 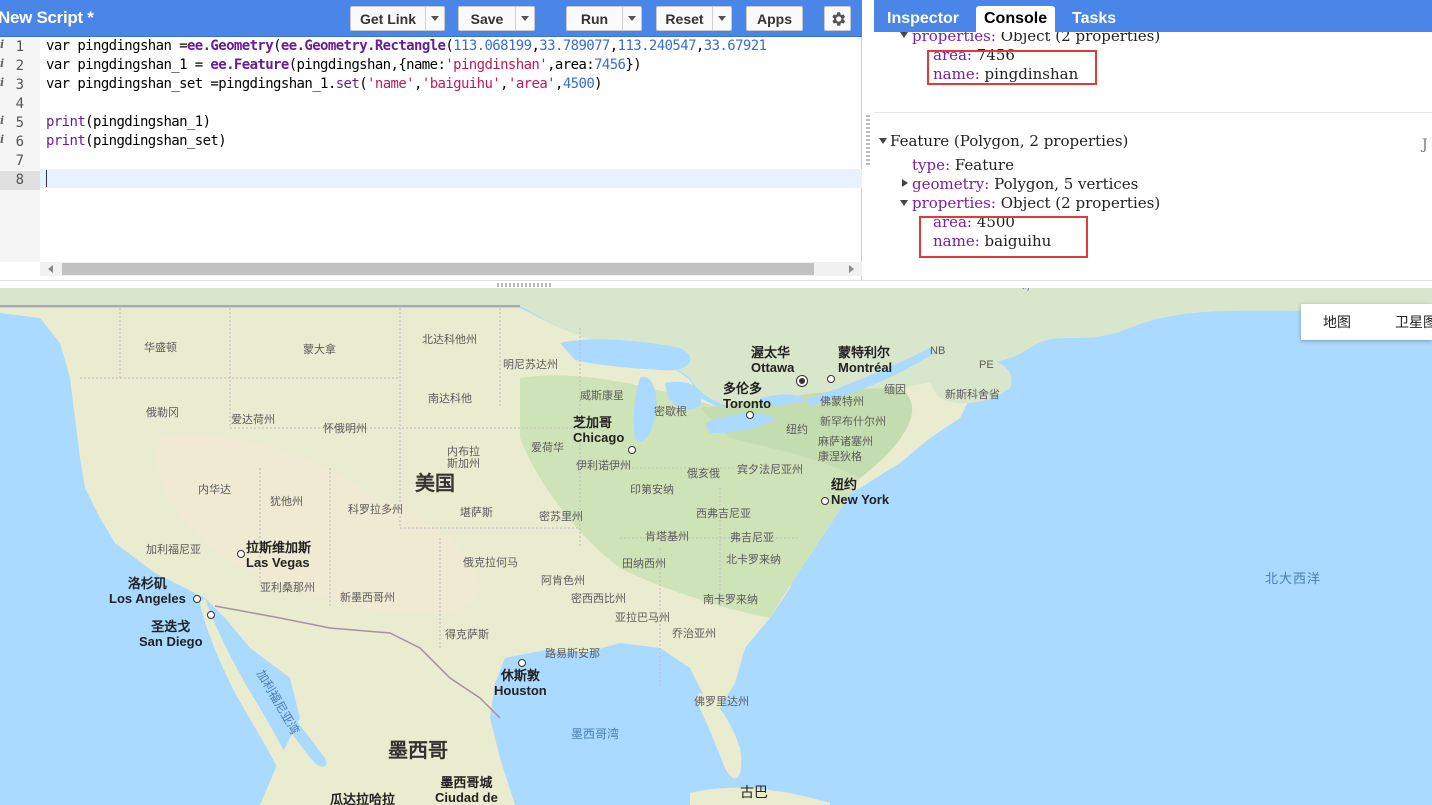 What do you see at coordinates (774, 18) in the screenshot?
I see `apps-button: Apps` at bounding box center [774, 18].